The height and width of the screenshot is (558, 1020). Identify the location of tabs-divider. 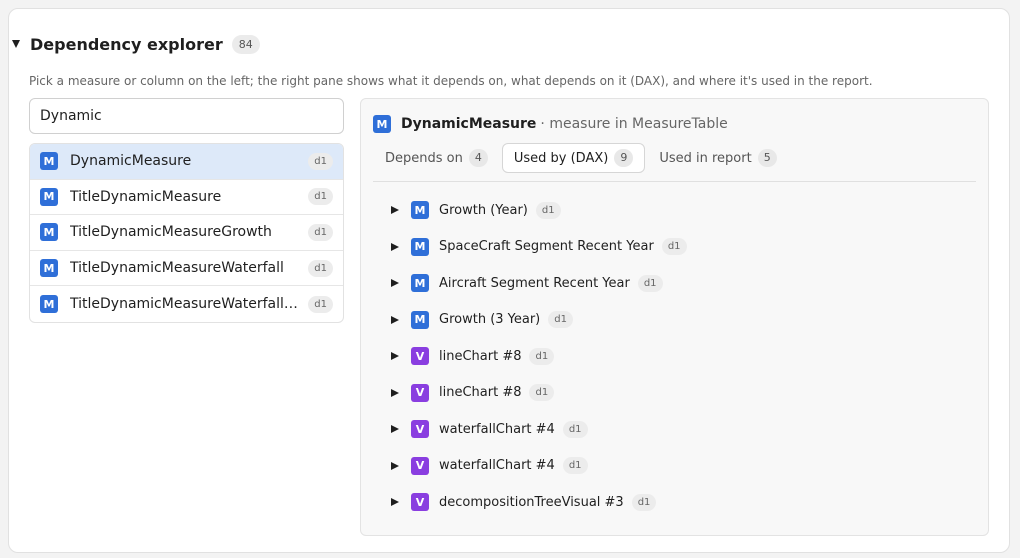
(674, 181).